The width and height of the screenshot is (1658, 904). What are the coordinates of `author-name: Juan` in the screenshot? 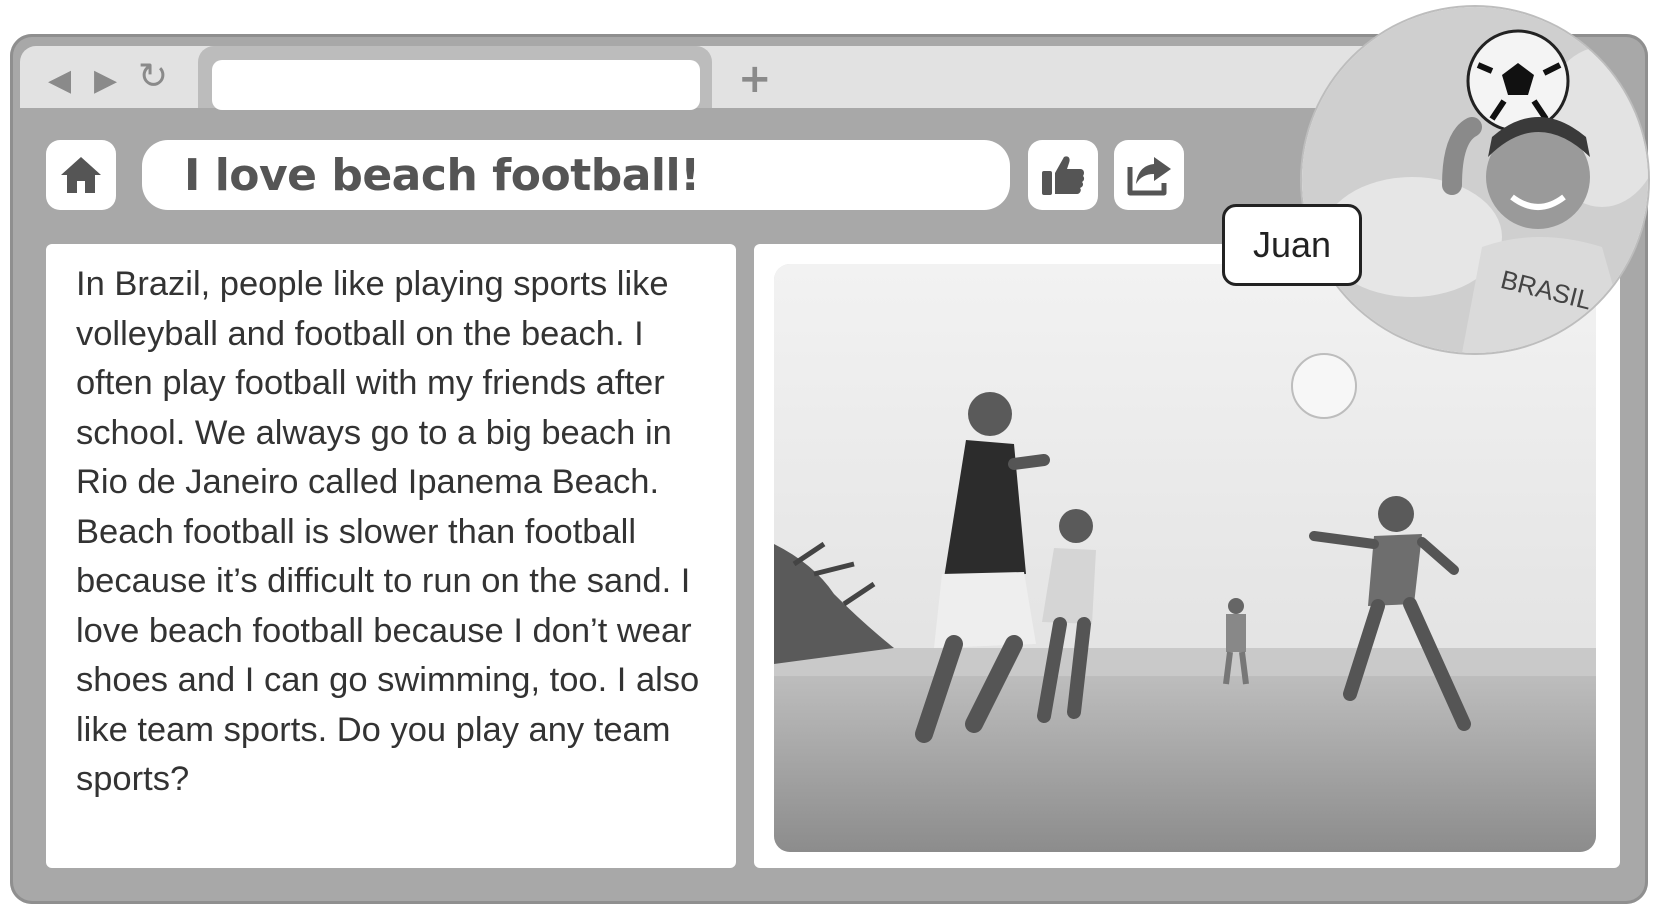 It's located at (1292, 244).